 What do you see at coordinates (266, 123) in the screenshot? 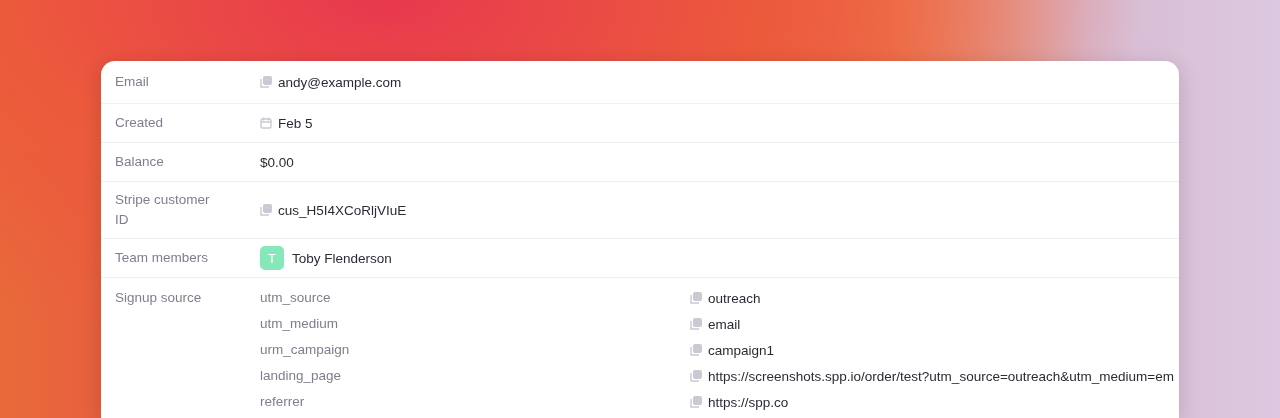
I see `calendar-icon` at bounding box center [266, 123].